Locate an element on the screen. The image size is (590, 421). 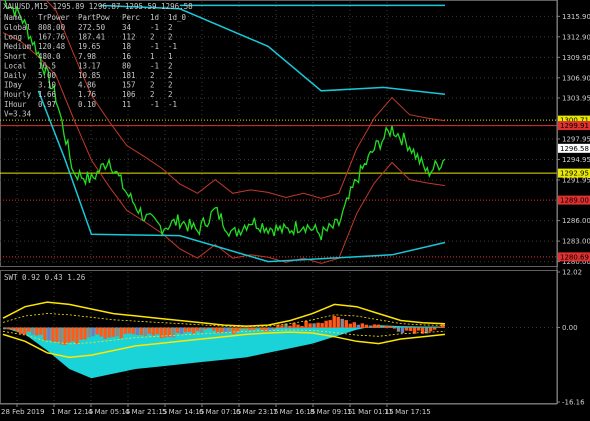
stats-cell: 112 is located at coordinates (129, 37).